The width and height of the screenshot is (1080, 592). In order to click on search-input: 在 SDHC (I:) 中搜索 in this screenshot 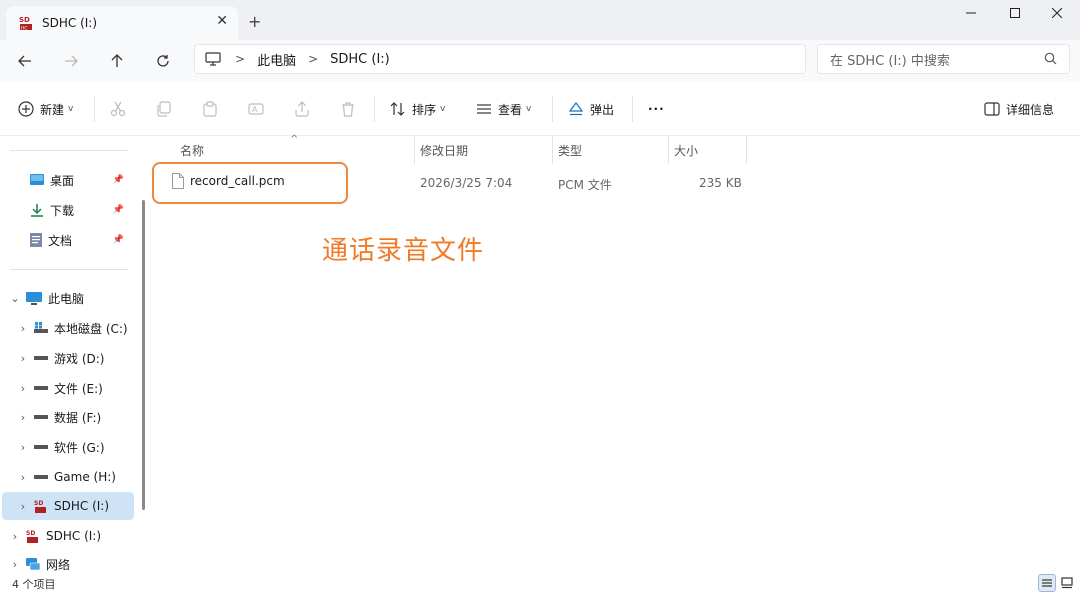, I will do `click(943, 59)`.